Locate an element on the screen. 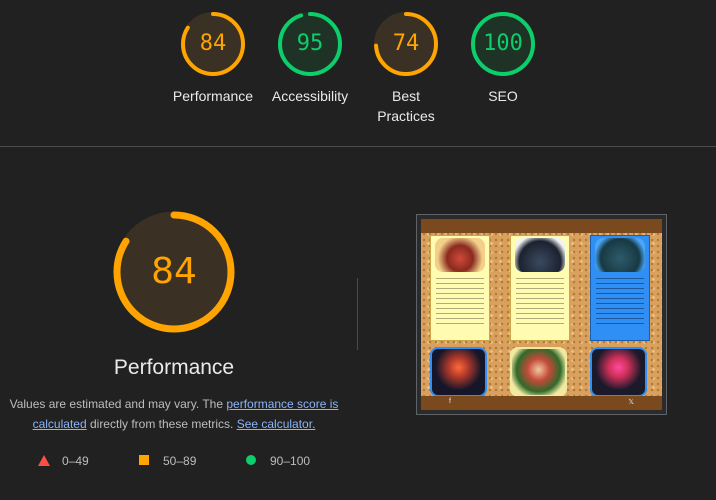 The image size is (716, 500). performance-gauge: 84 is located at coordinates (174, 272).